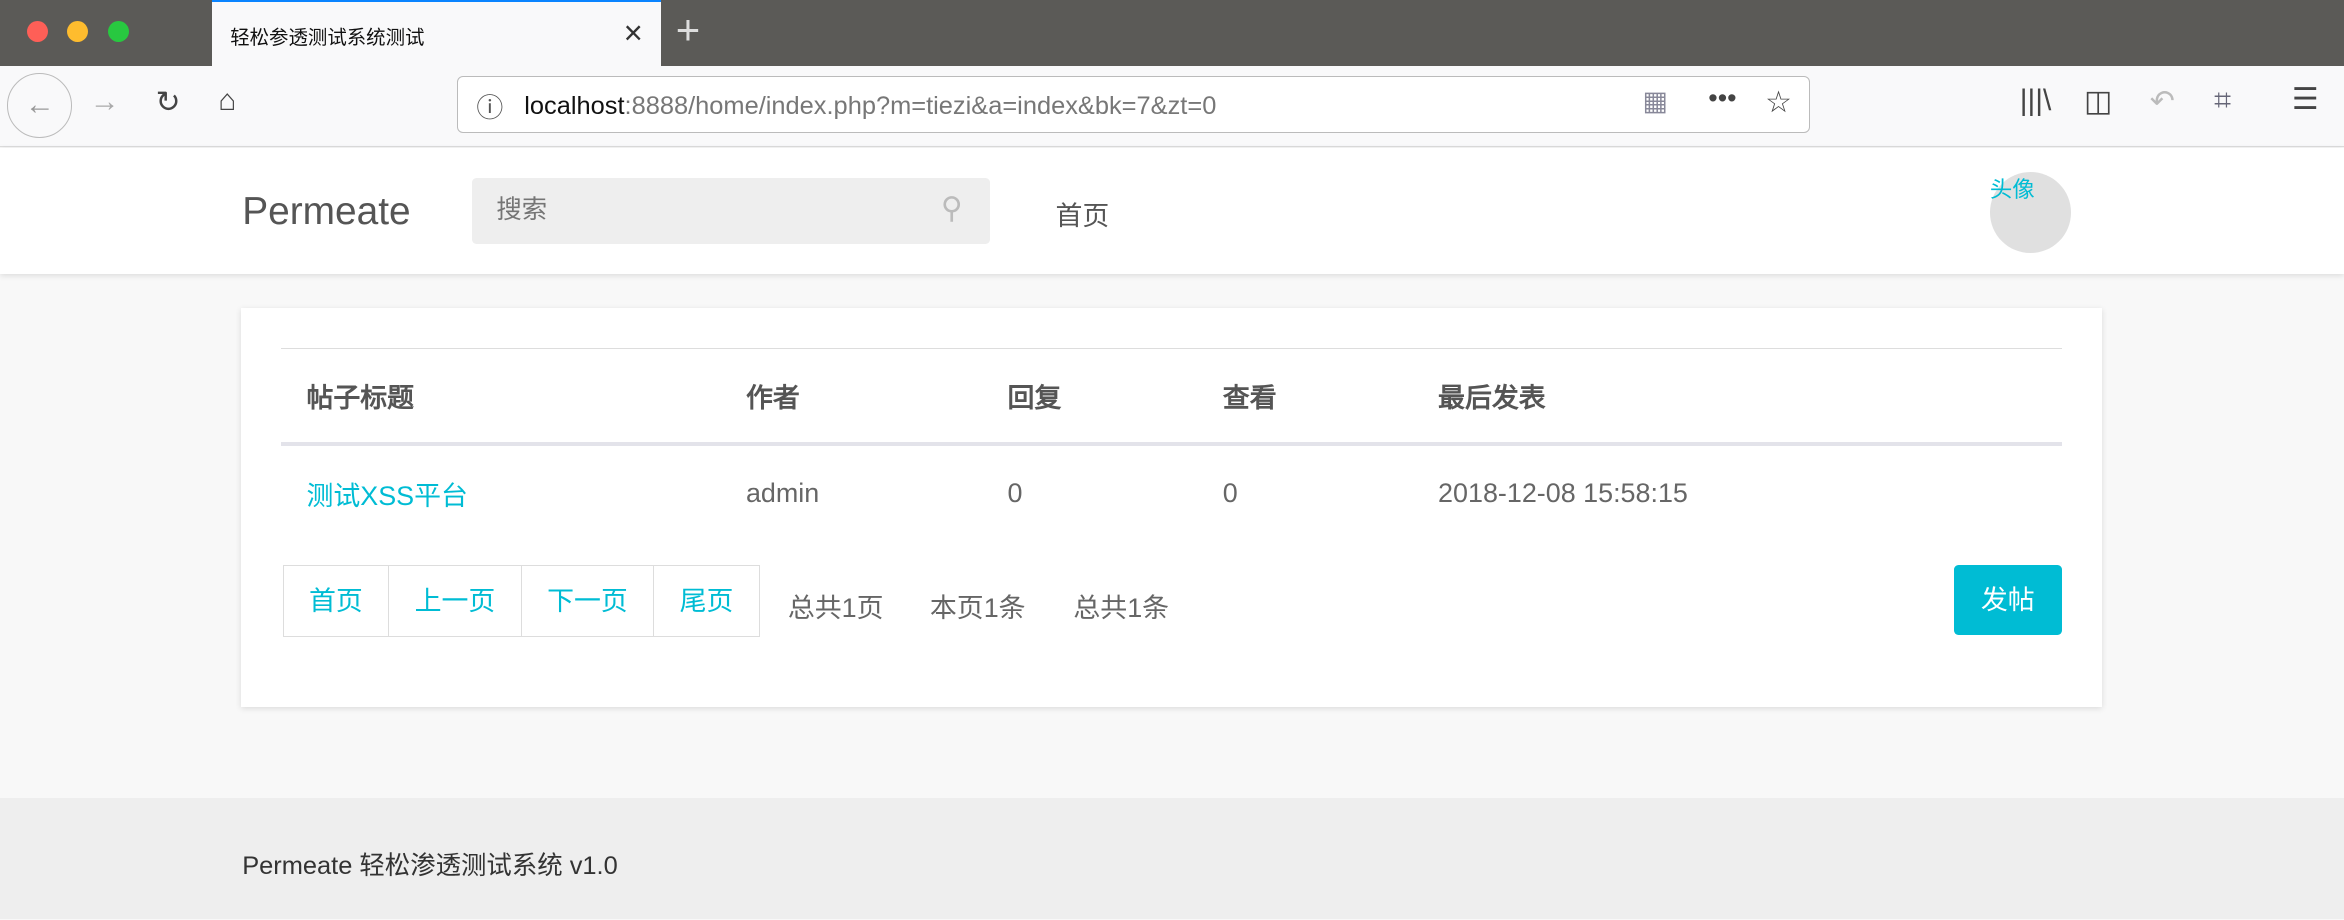  I want to click on menu-icon: ☰, so click(2305, 99).